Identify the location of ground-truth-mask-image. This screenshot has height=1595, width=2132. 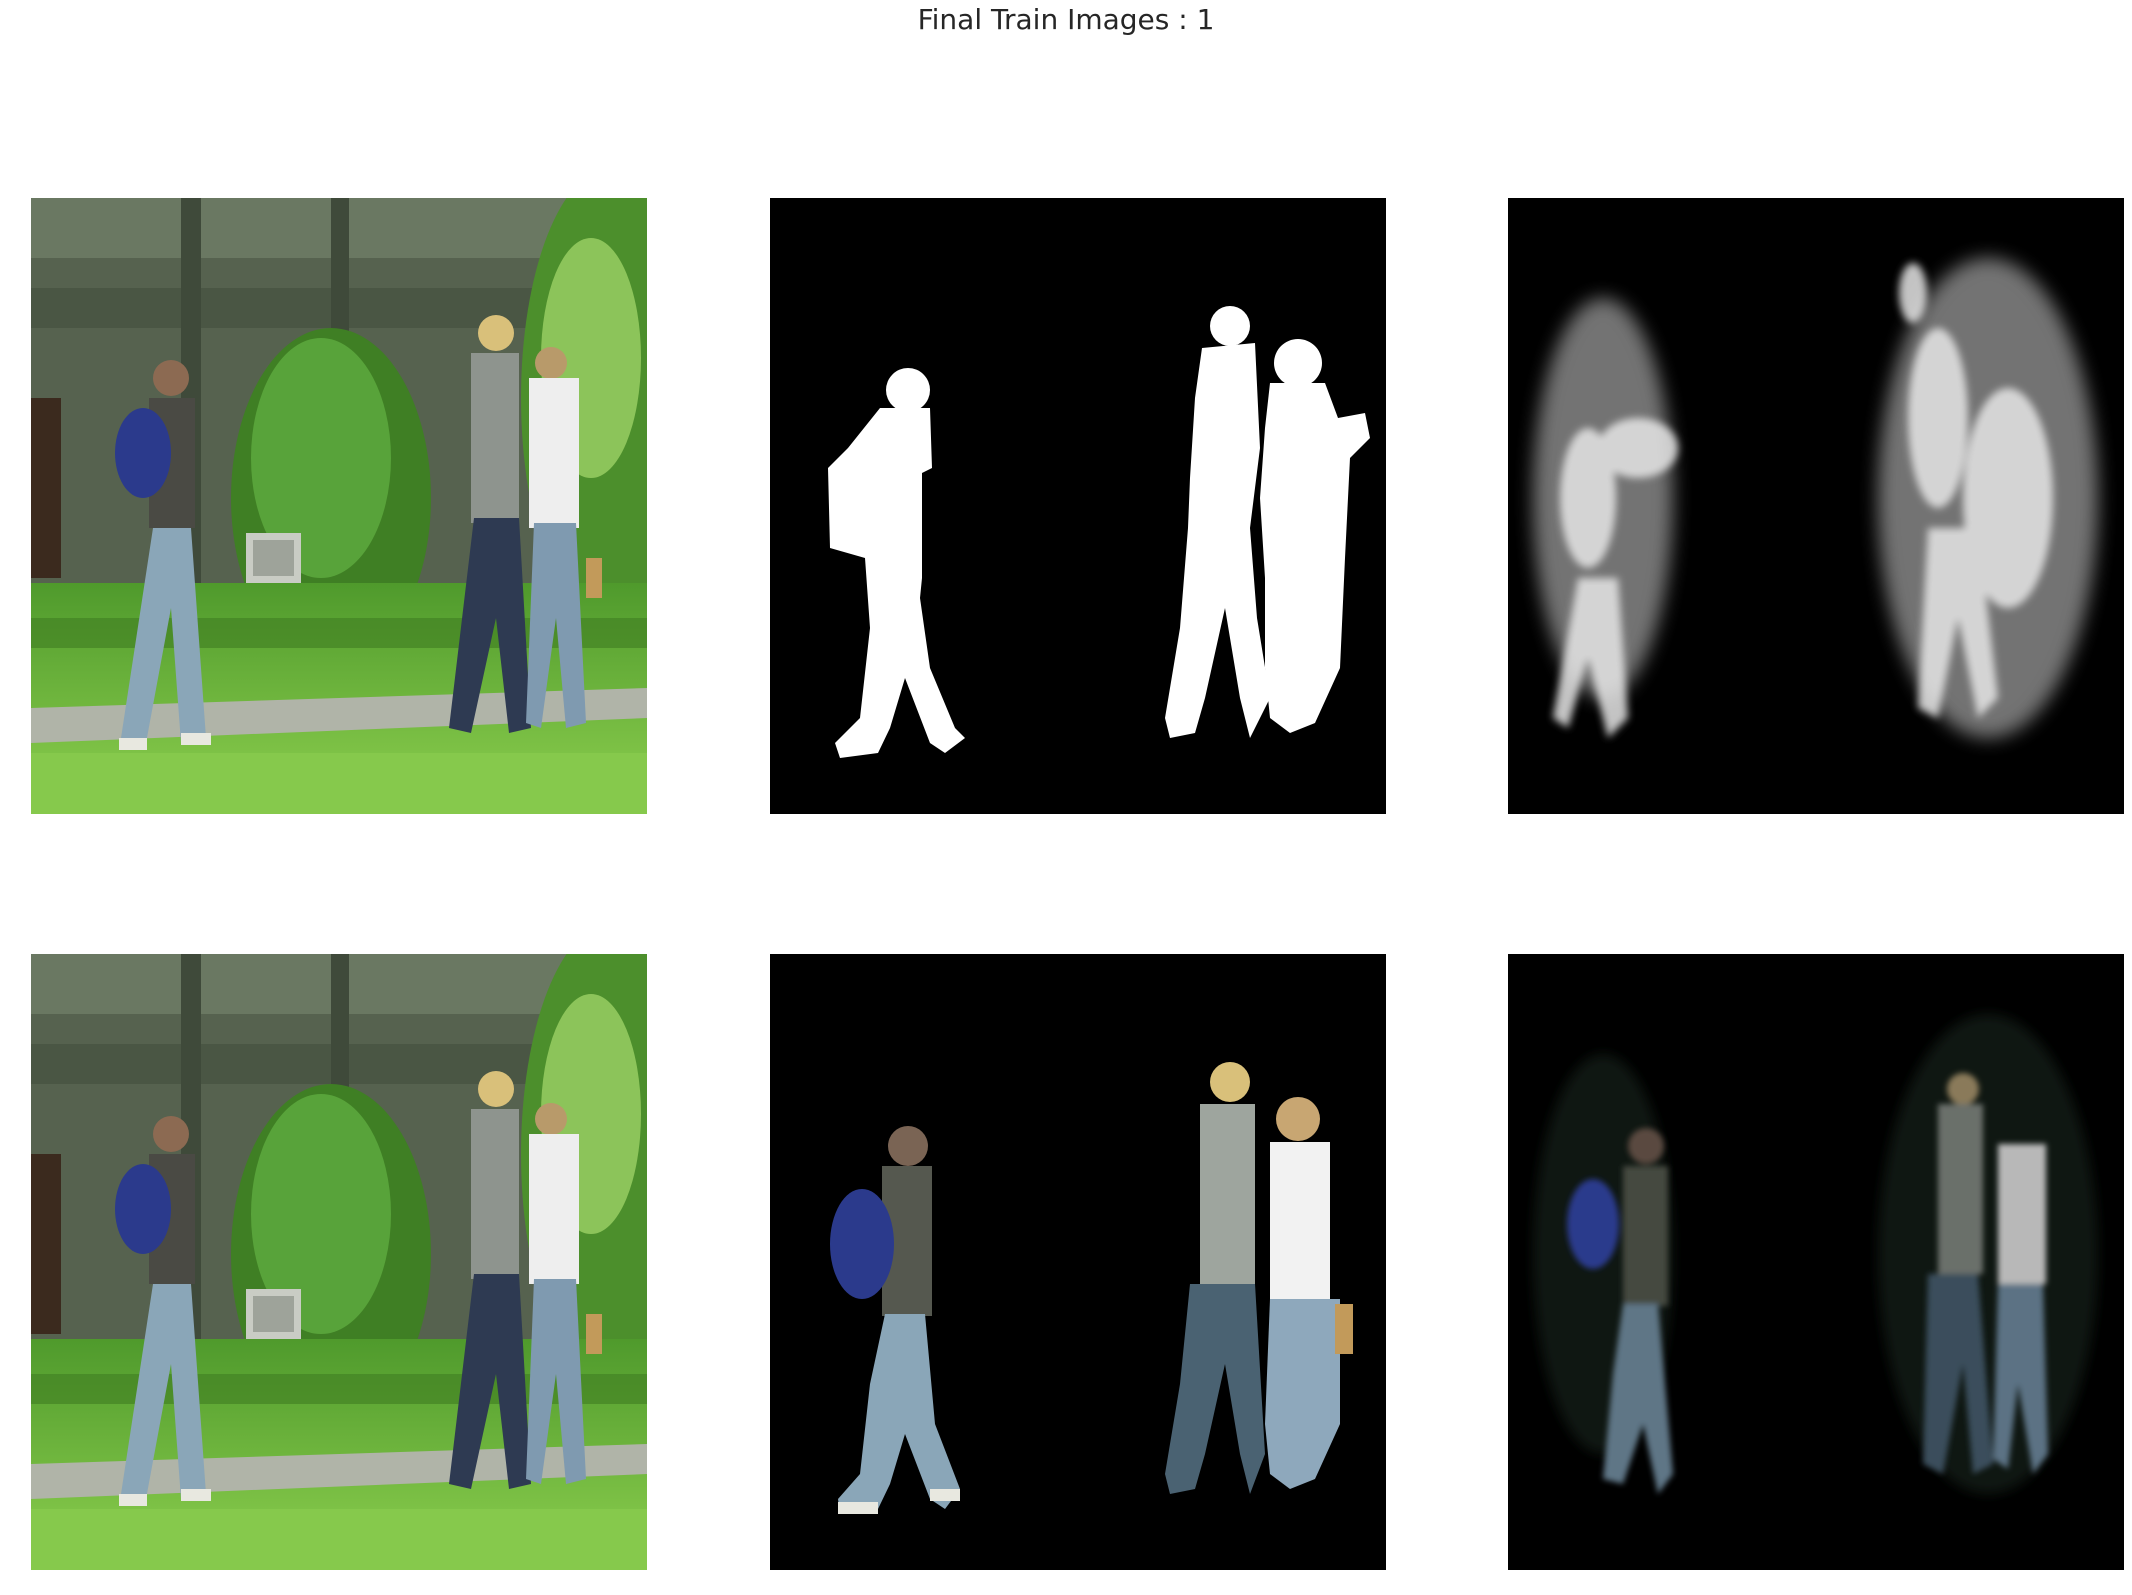
(1078, 506).